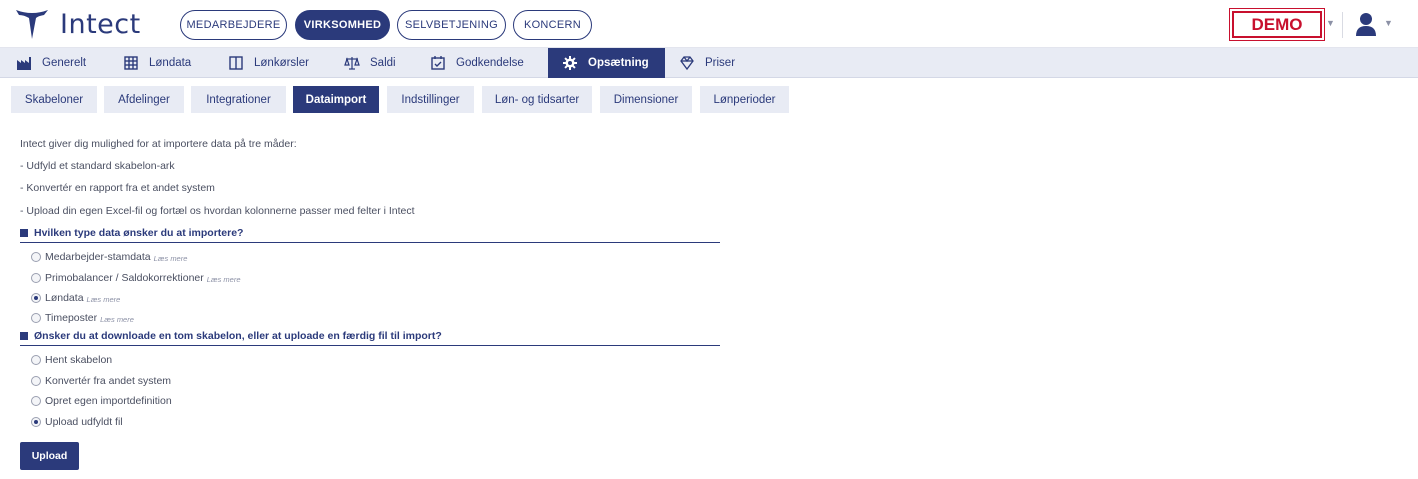  I want to click on radio-timeposter: Timeposter Læs mere, so click(82, 318).